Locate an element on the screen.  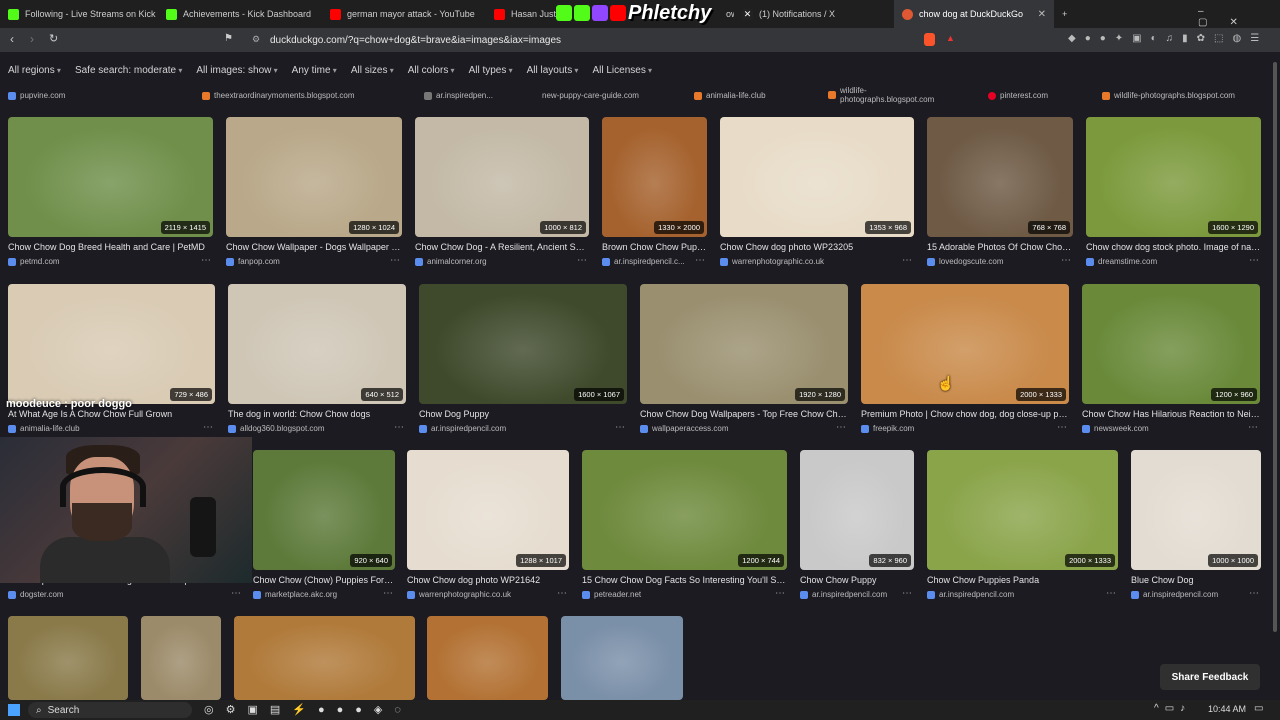
result-source: fanpop.com is located at coordinates (253, 261).